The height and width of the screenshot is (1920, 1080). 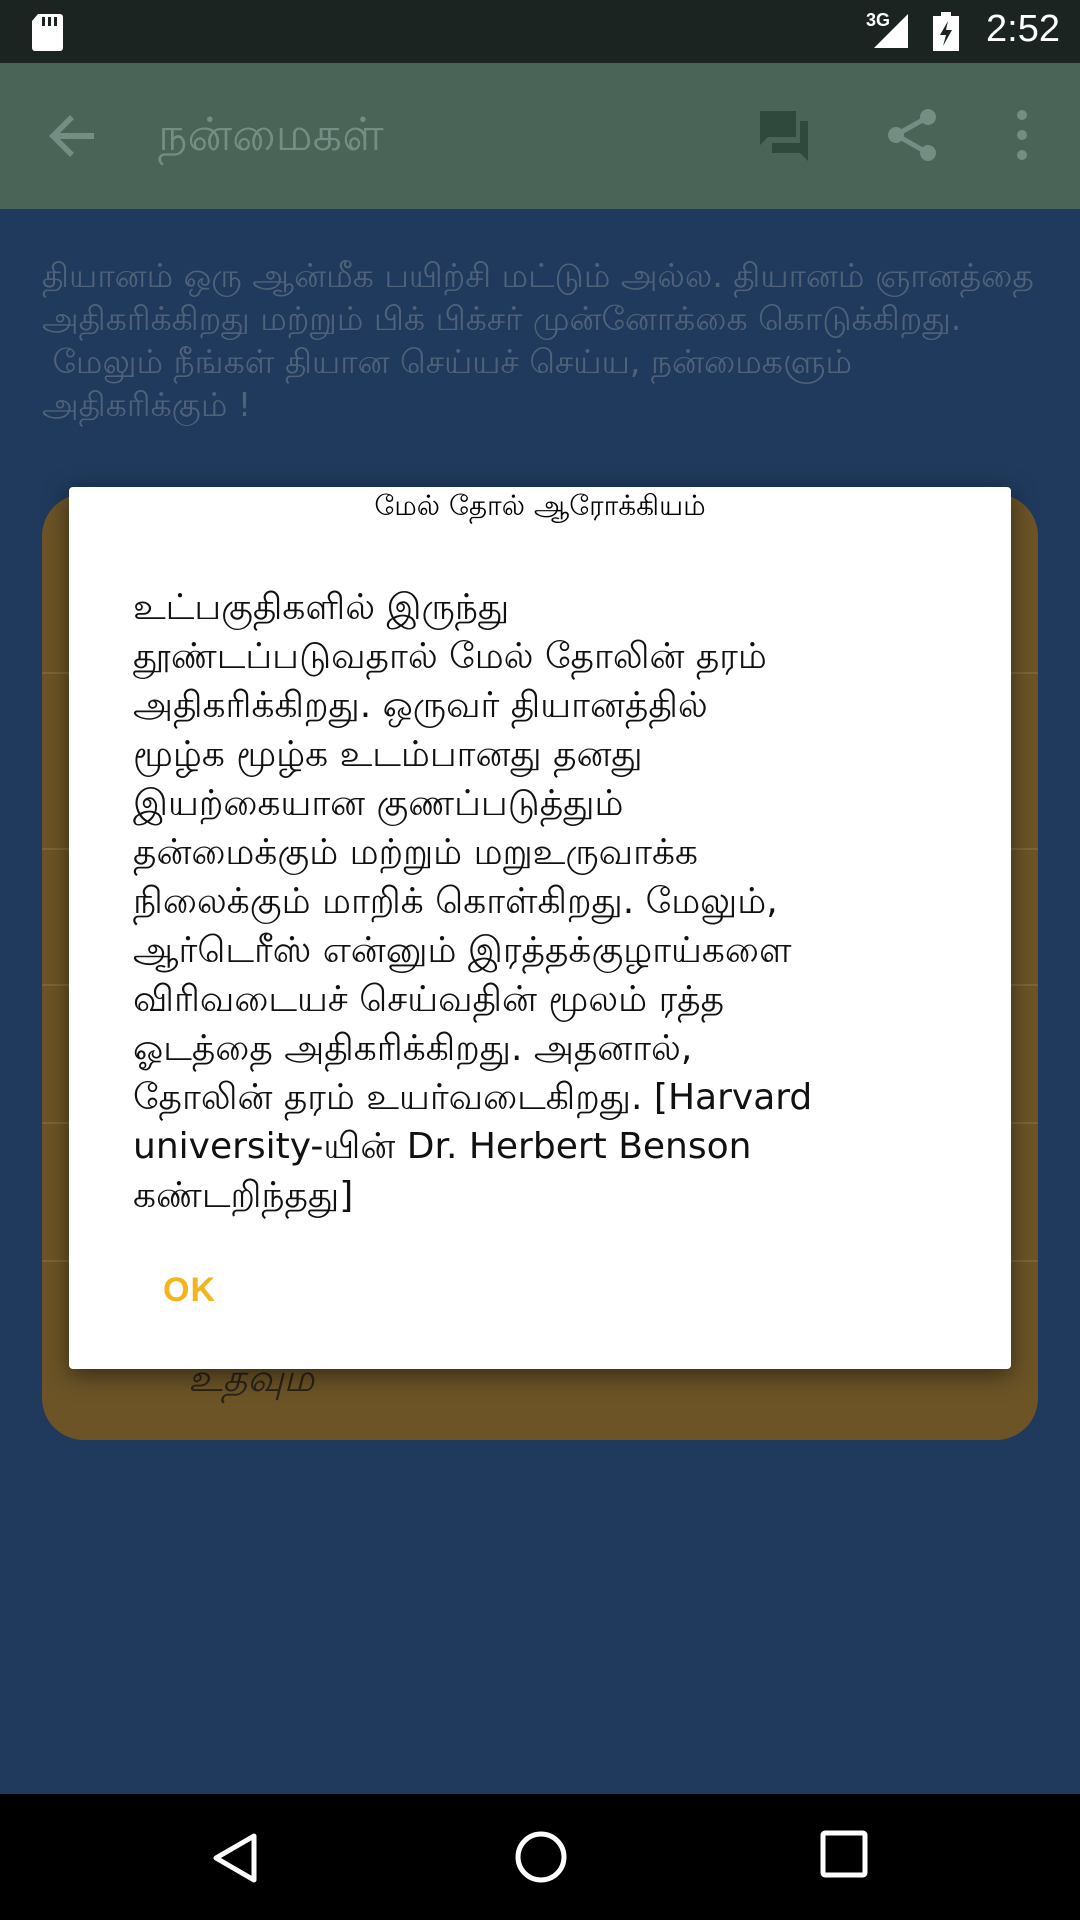 What do you see at coordinates (189, 1290) in the screenshot?
I see `ok-button: OK` at bounding box center [189, 1290].